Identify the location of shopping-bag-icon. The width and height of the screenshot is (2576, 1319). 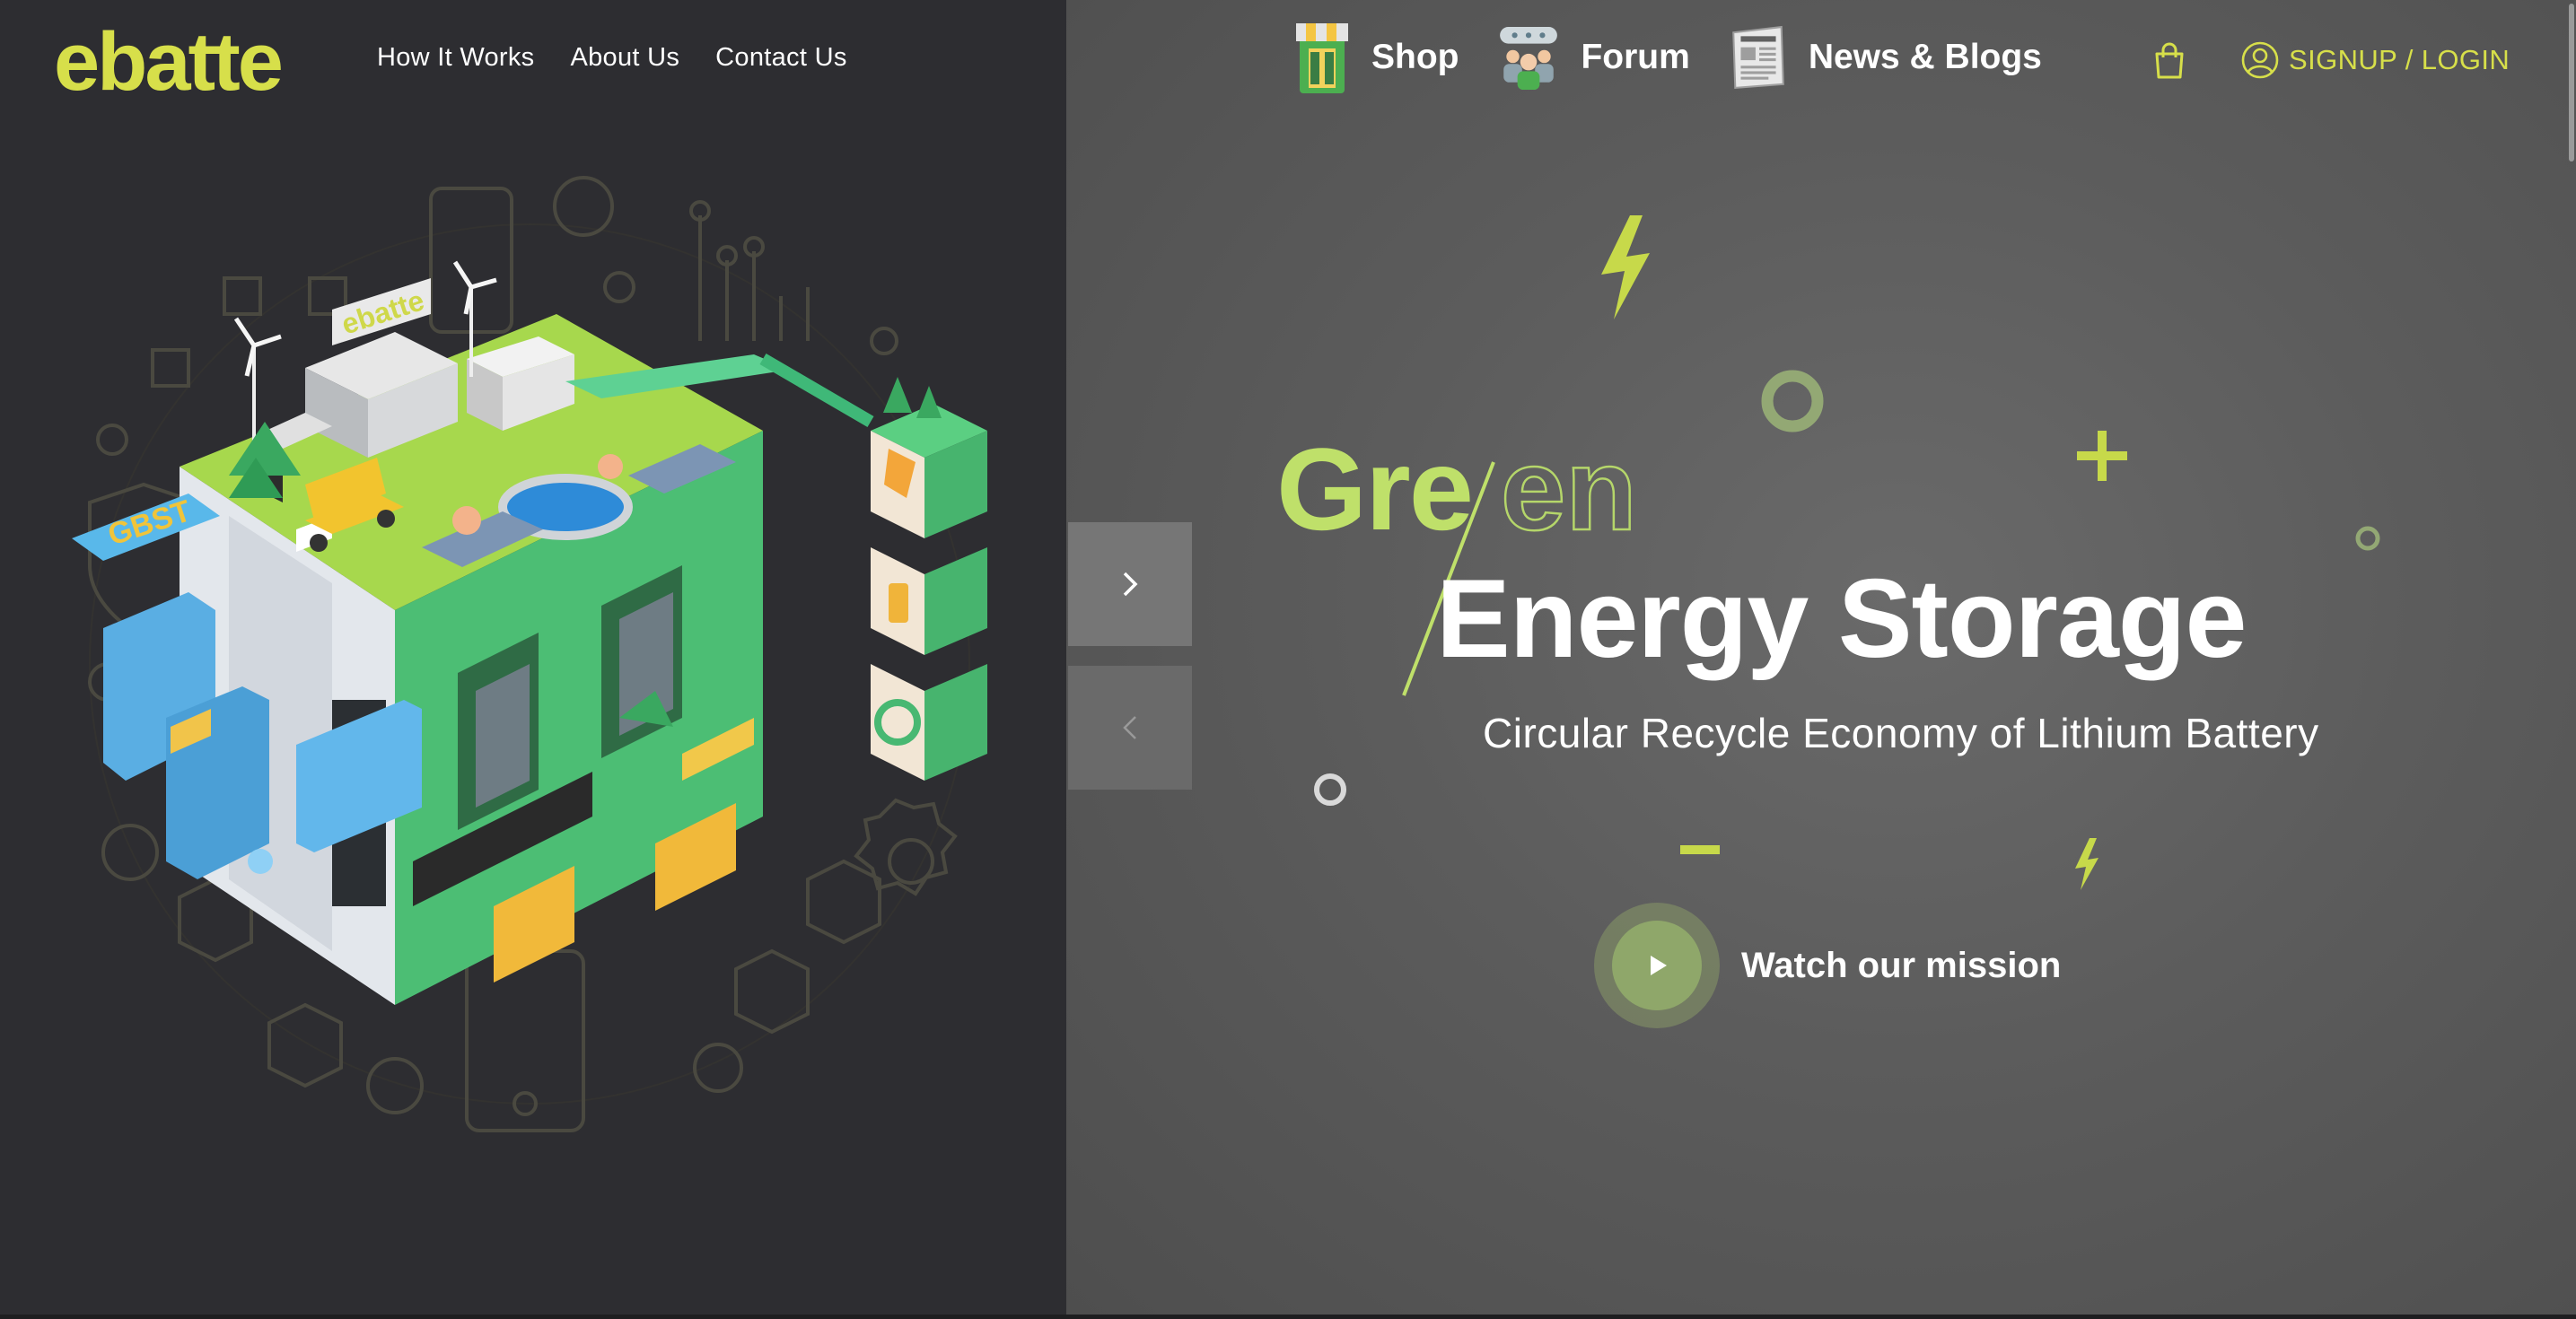
(2169, 61).